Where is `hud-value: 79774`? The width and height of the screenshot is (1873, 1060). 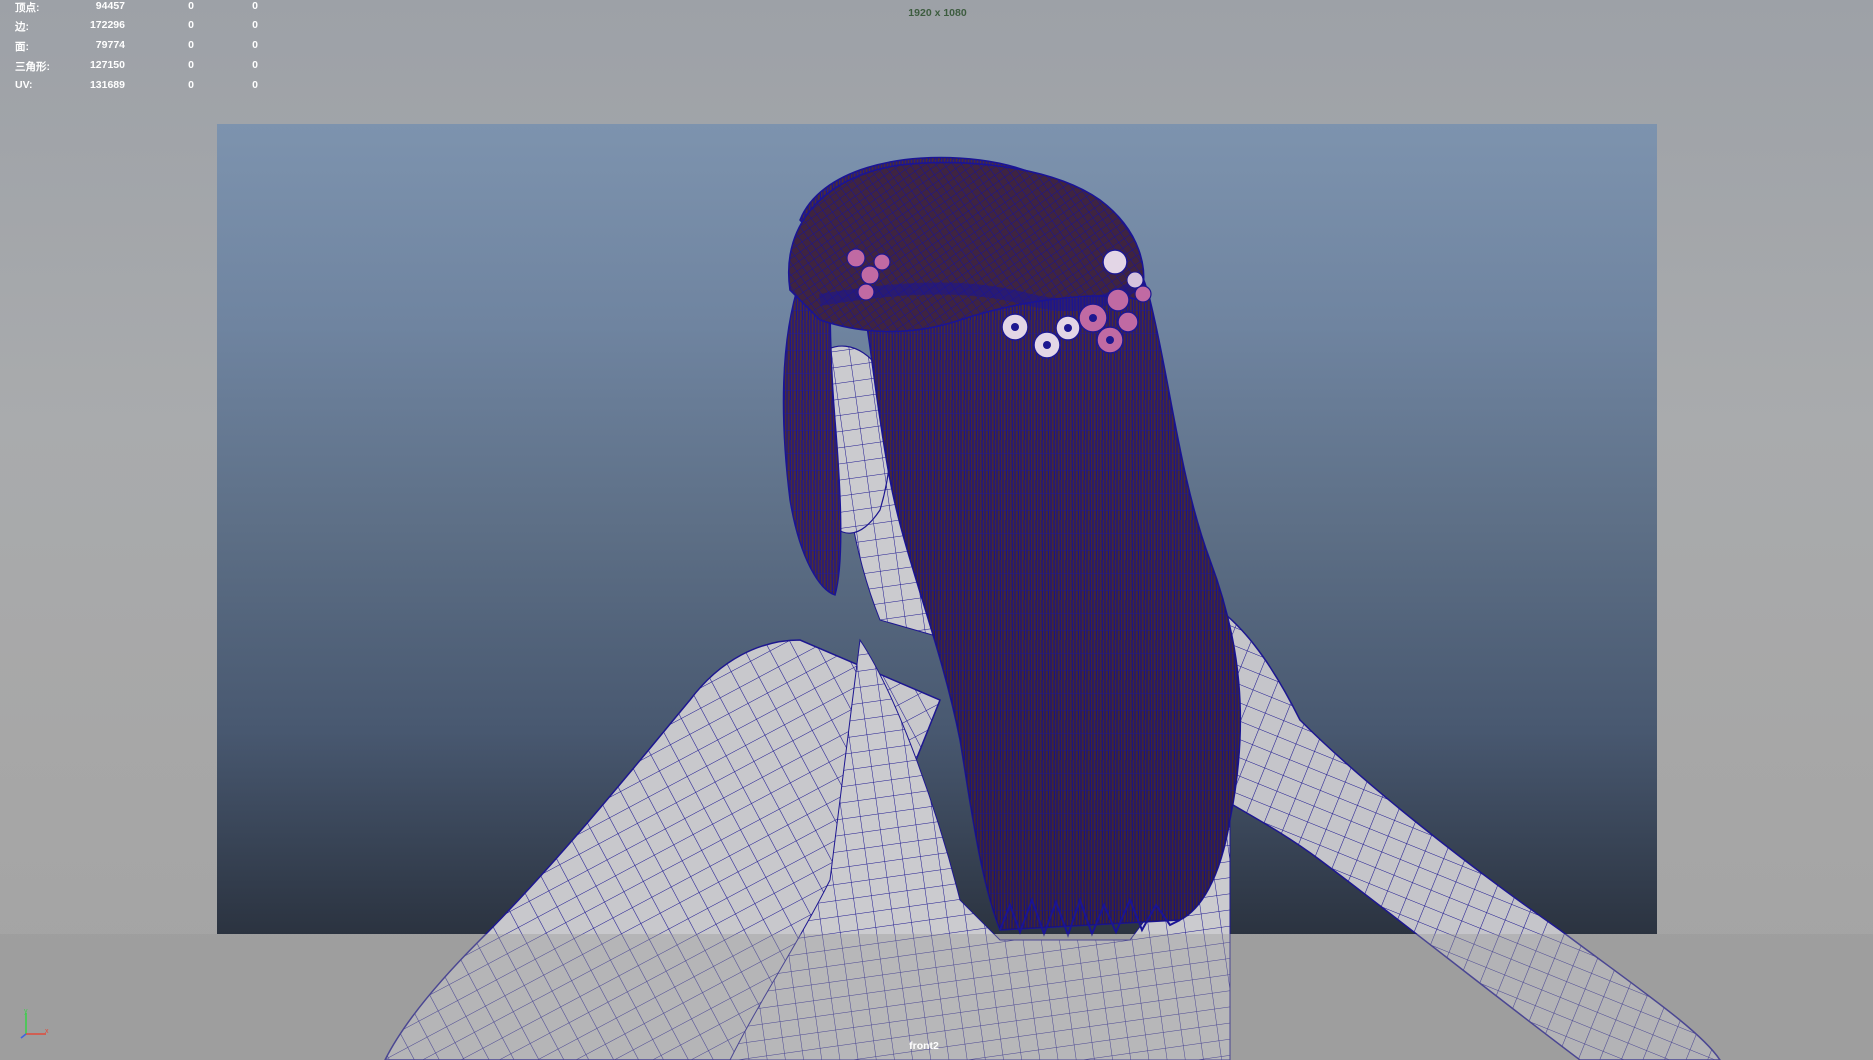
hud-value: 79774 is located at coordinates (110, 45).